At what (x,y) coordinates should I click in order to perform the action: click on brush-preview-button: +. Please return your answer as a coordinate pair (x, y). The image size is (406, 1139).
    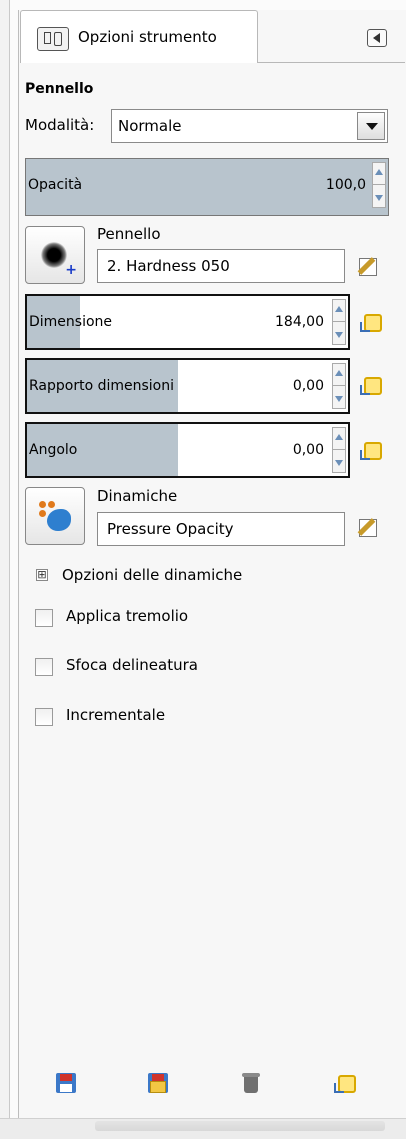
    Looking at the image, I should click on (55, 255).